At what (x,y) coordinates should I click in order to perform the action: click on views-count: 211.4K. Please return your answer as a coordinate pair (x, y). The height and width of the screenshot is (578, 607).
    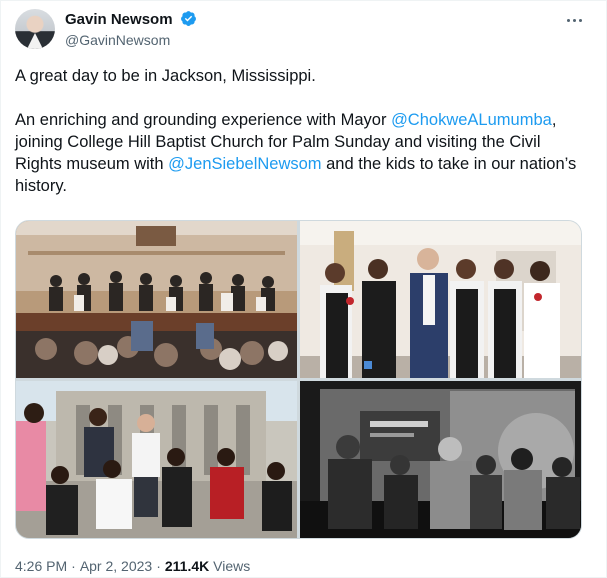
    Looking at the image, I should click on (187, 566).